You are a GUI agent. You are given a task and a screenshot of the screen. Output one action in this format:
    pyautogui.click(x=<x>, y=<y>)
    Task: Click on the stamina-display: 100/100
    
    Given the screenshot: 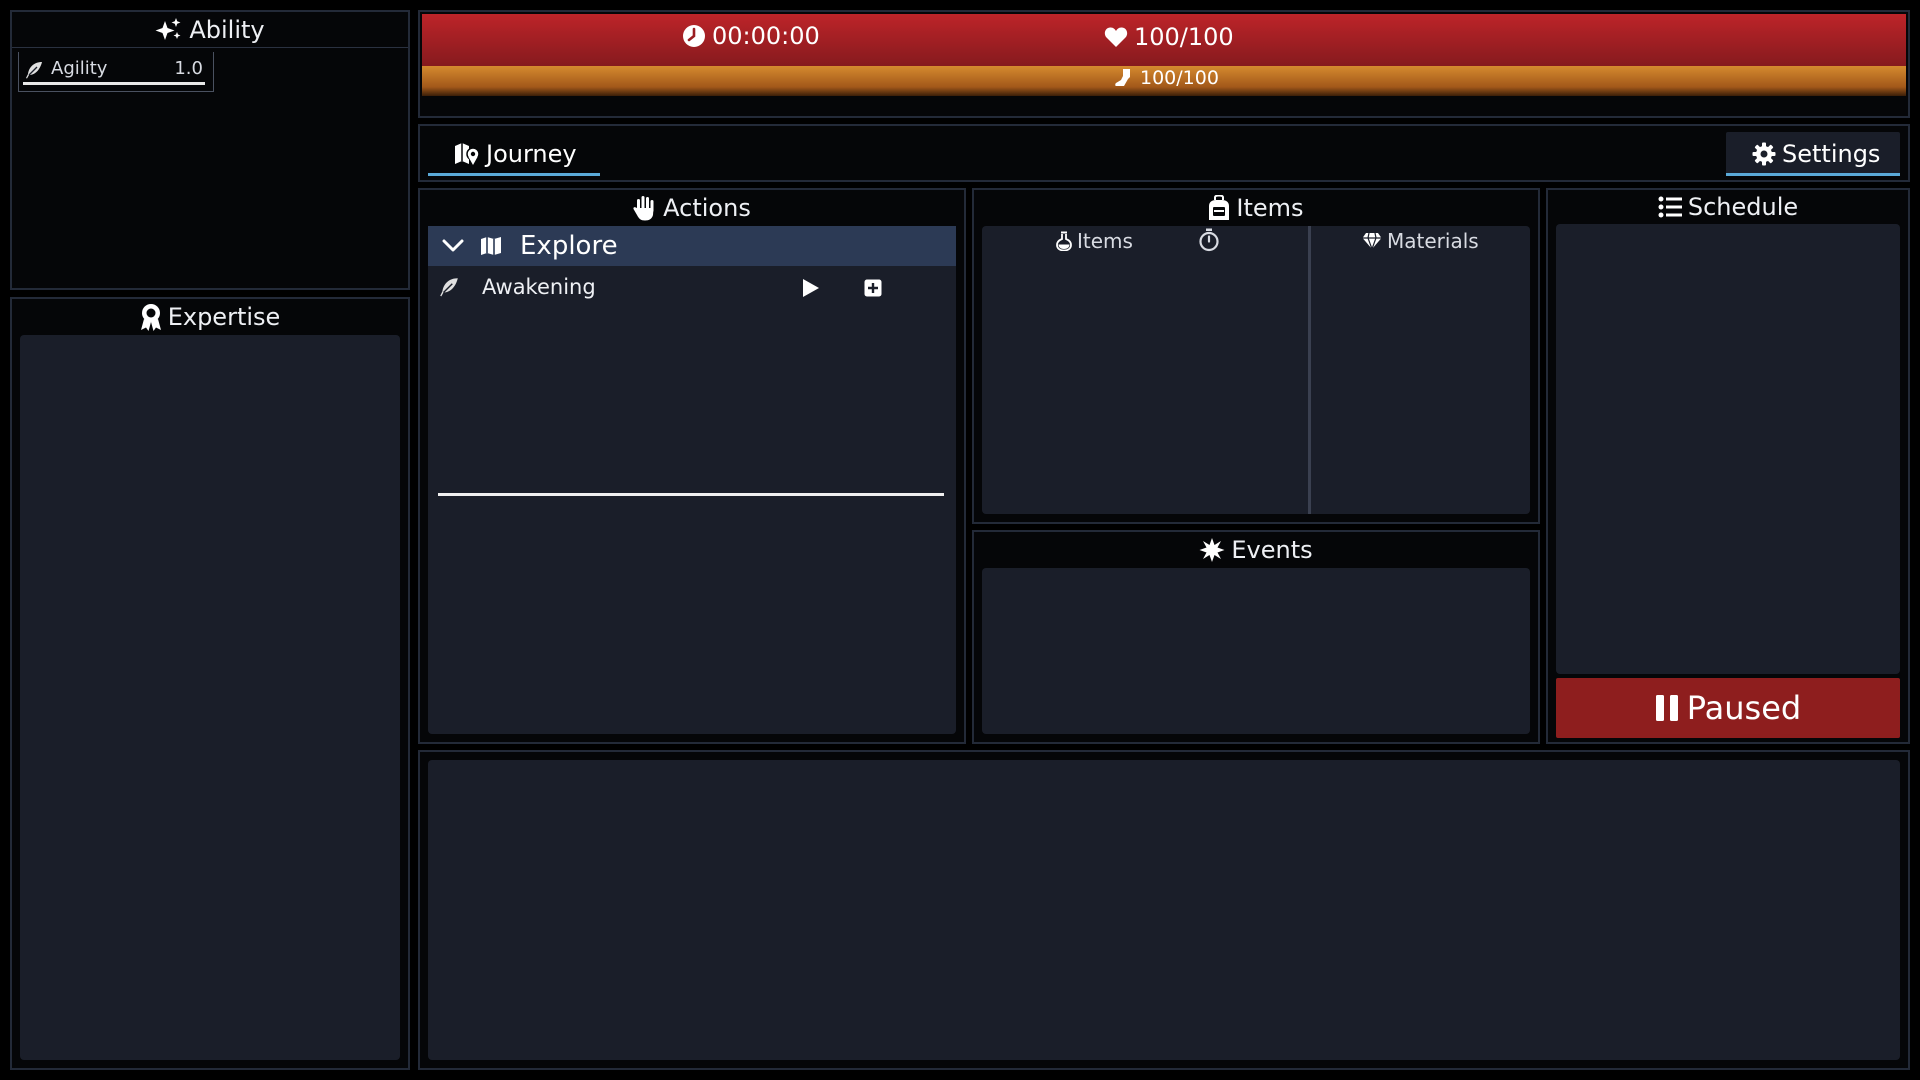 What is the action you would take?
    pyautogui.click(x=1166, y=78)
    